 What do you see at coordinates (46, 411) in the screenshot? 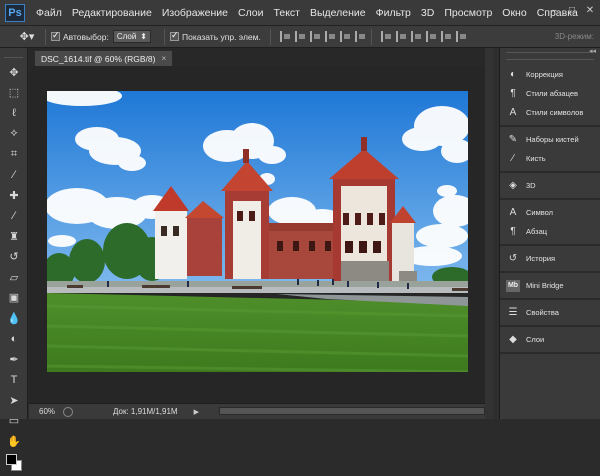
I see `zoom-level: 60%` at bounding box center [46, 411].